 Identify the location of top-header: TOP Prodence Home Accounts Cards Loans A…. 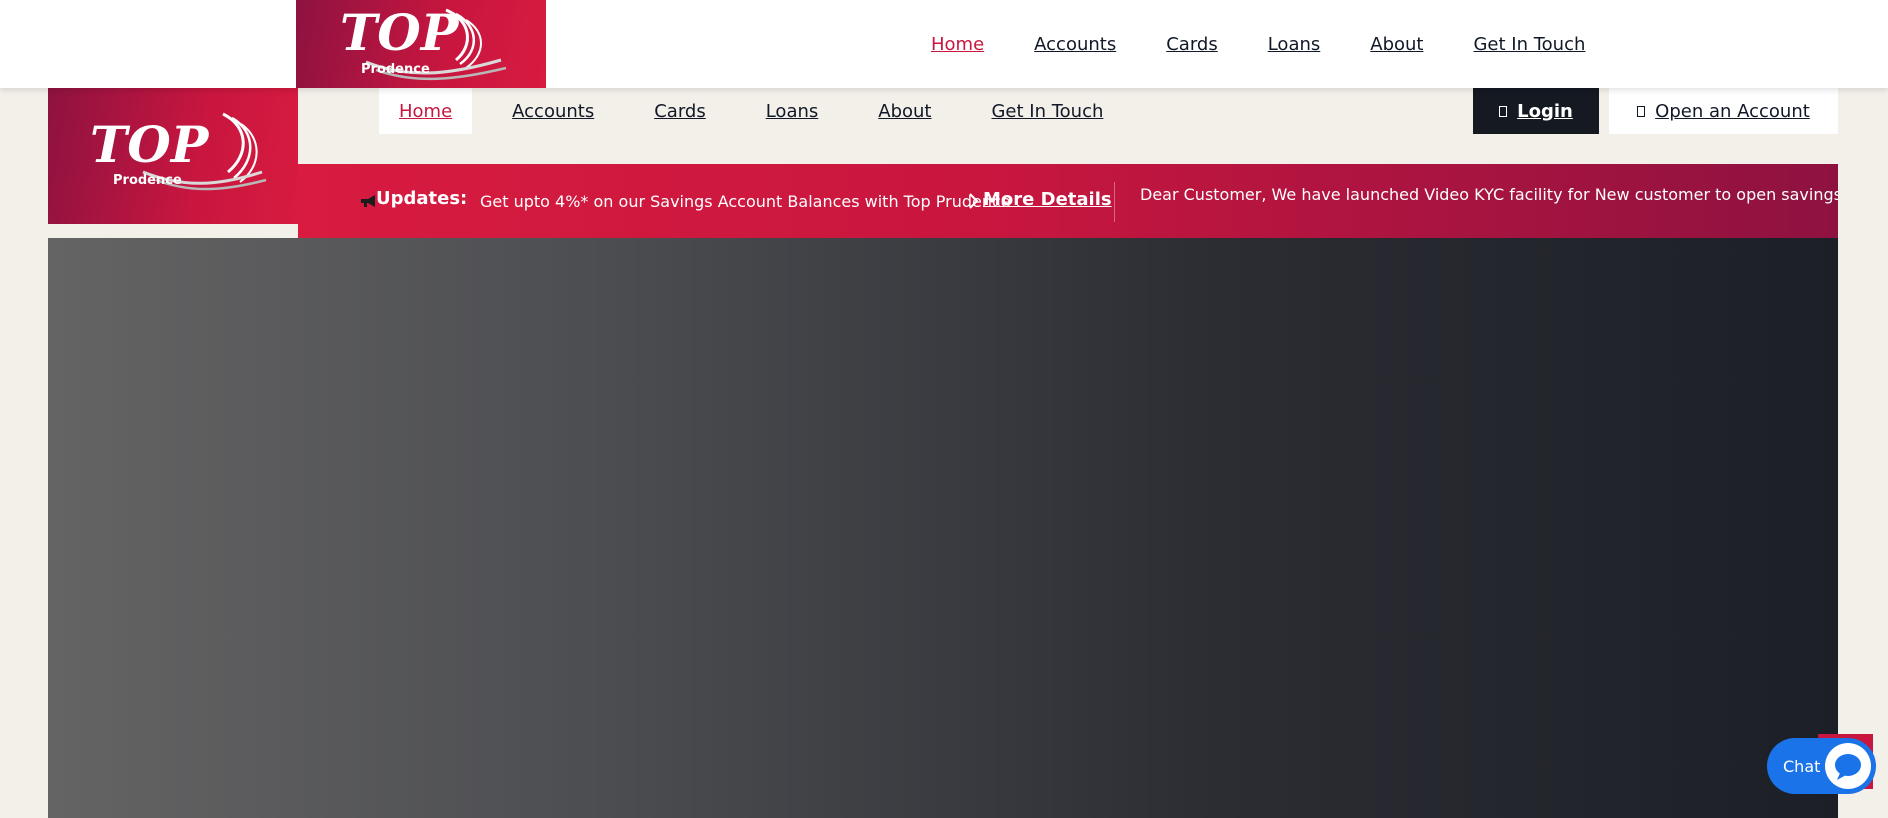
(944, 44).